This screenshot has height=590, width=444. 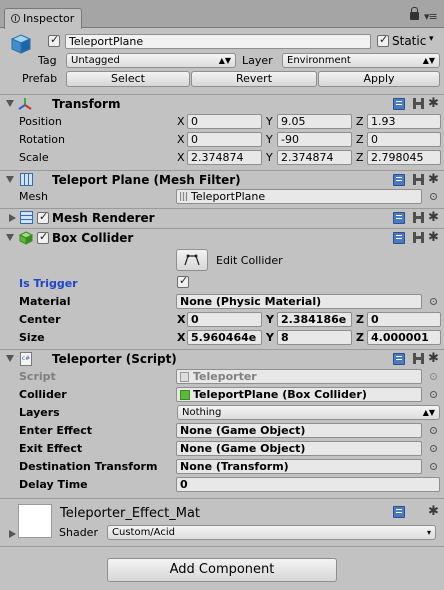 I want to click on static-checkbox, so click(x=383, y=40).